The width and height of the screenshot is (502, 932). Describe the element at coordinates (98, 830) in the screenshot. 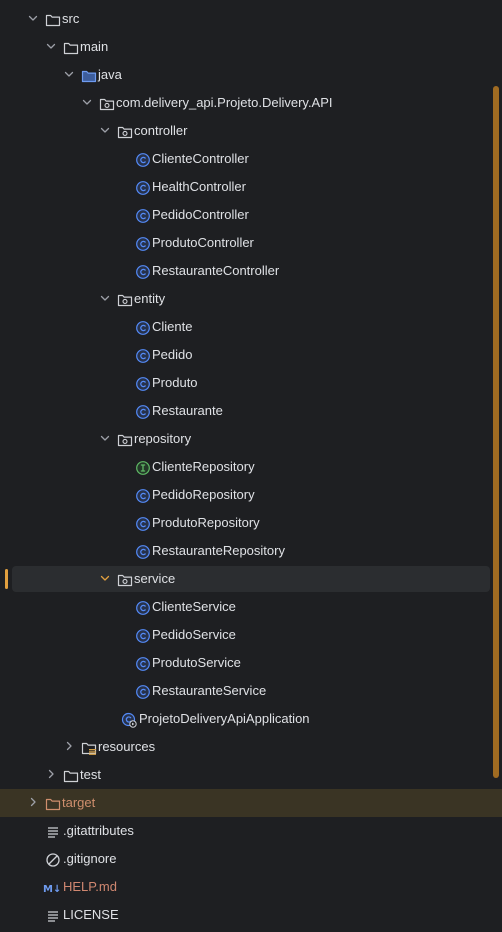

I see `tree-node-label: .gitattributes` at that location.